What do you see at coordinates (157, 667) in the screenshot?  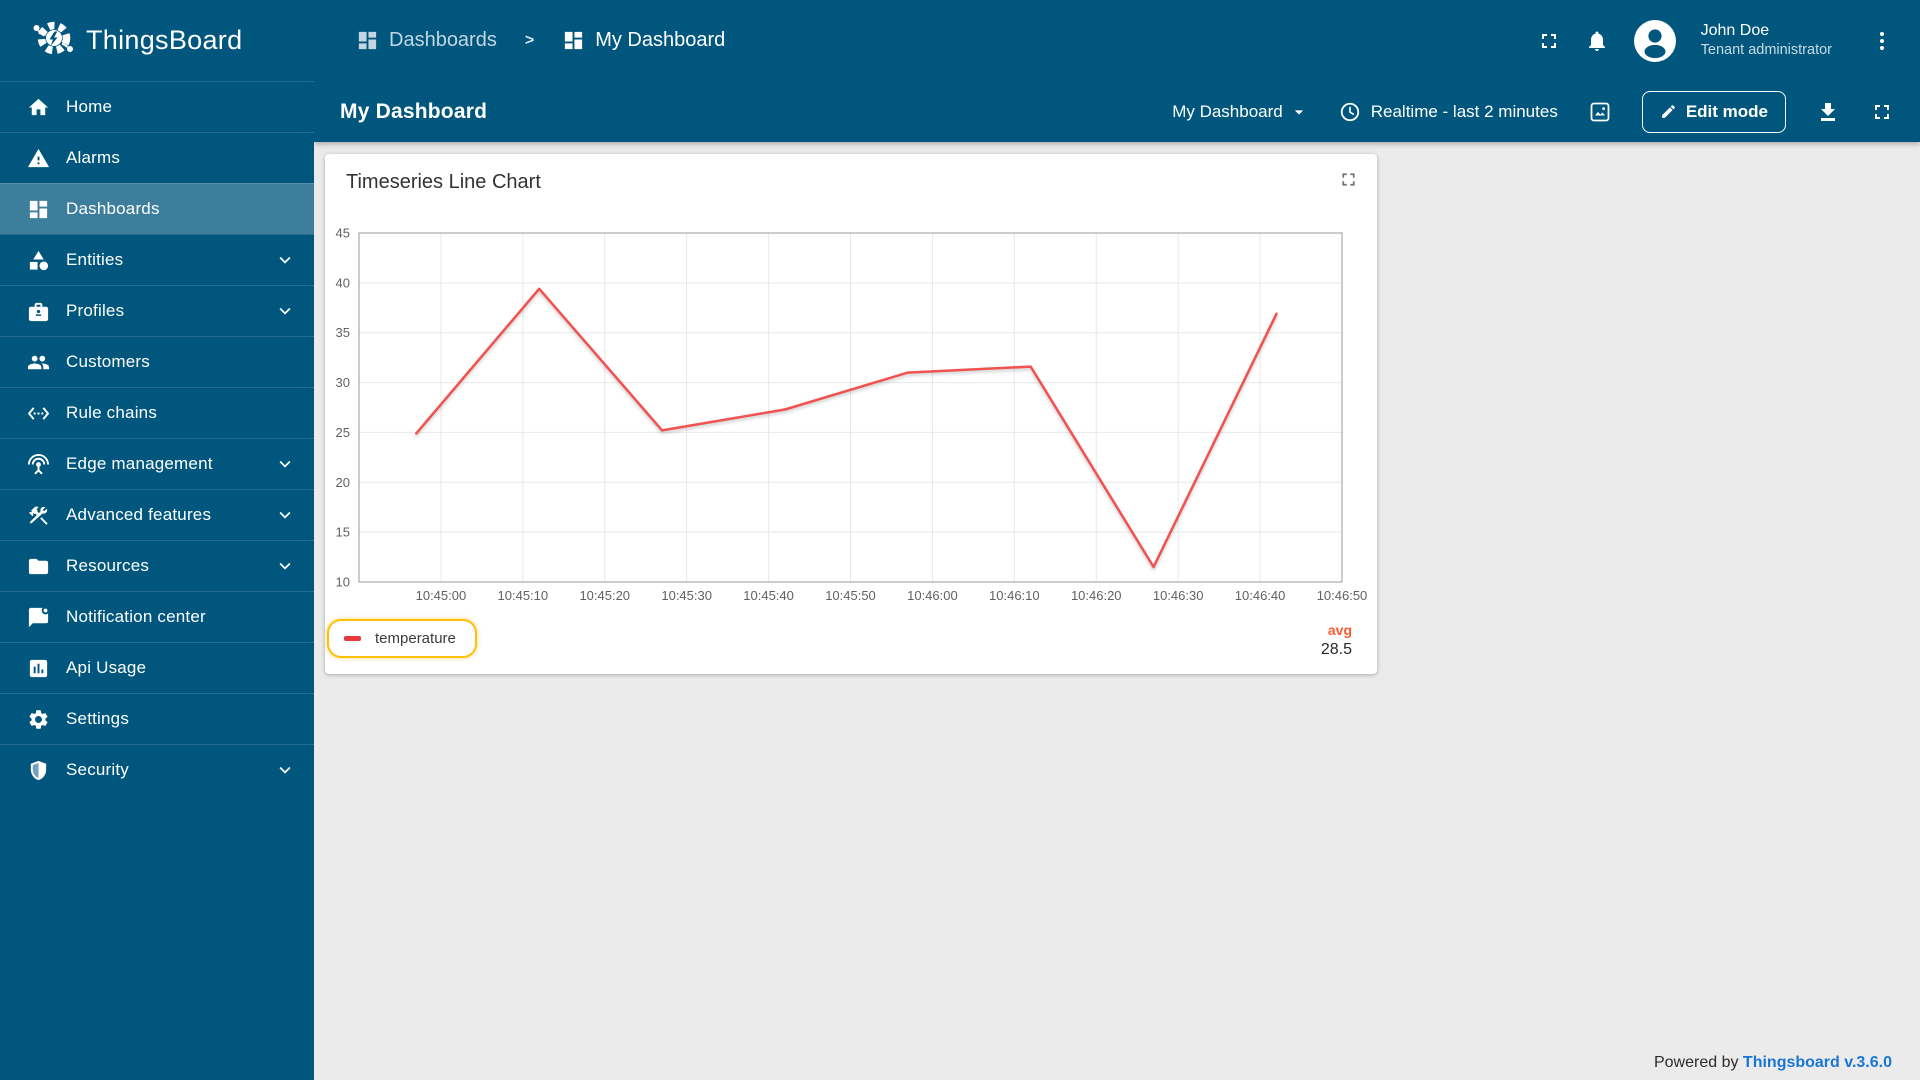 I see `sidebar-item-api-usage: Api Usage` at bounding box center [157, 667].